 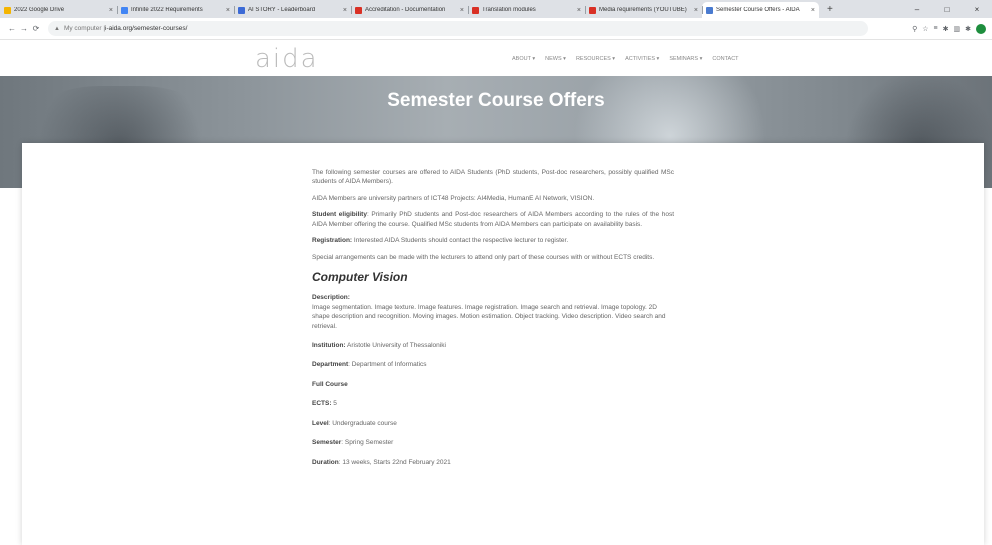 What do you see at coordinates (330, 384) in the screenshot?
I see `full-course-label: Full Course` at bounding box center [330, 384].